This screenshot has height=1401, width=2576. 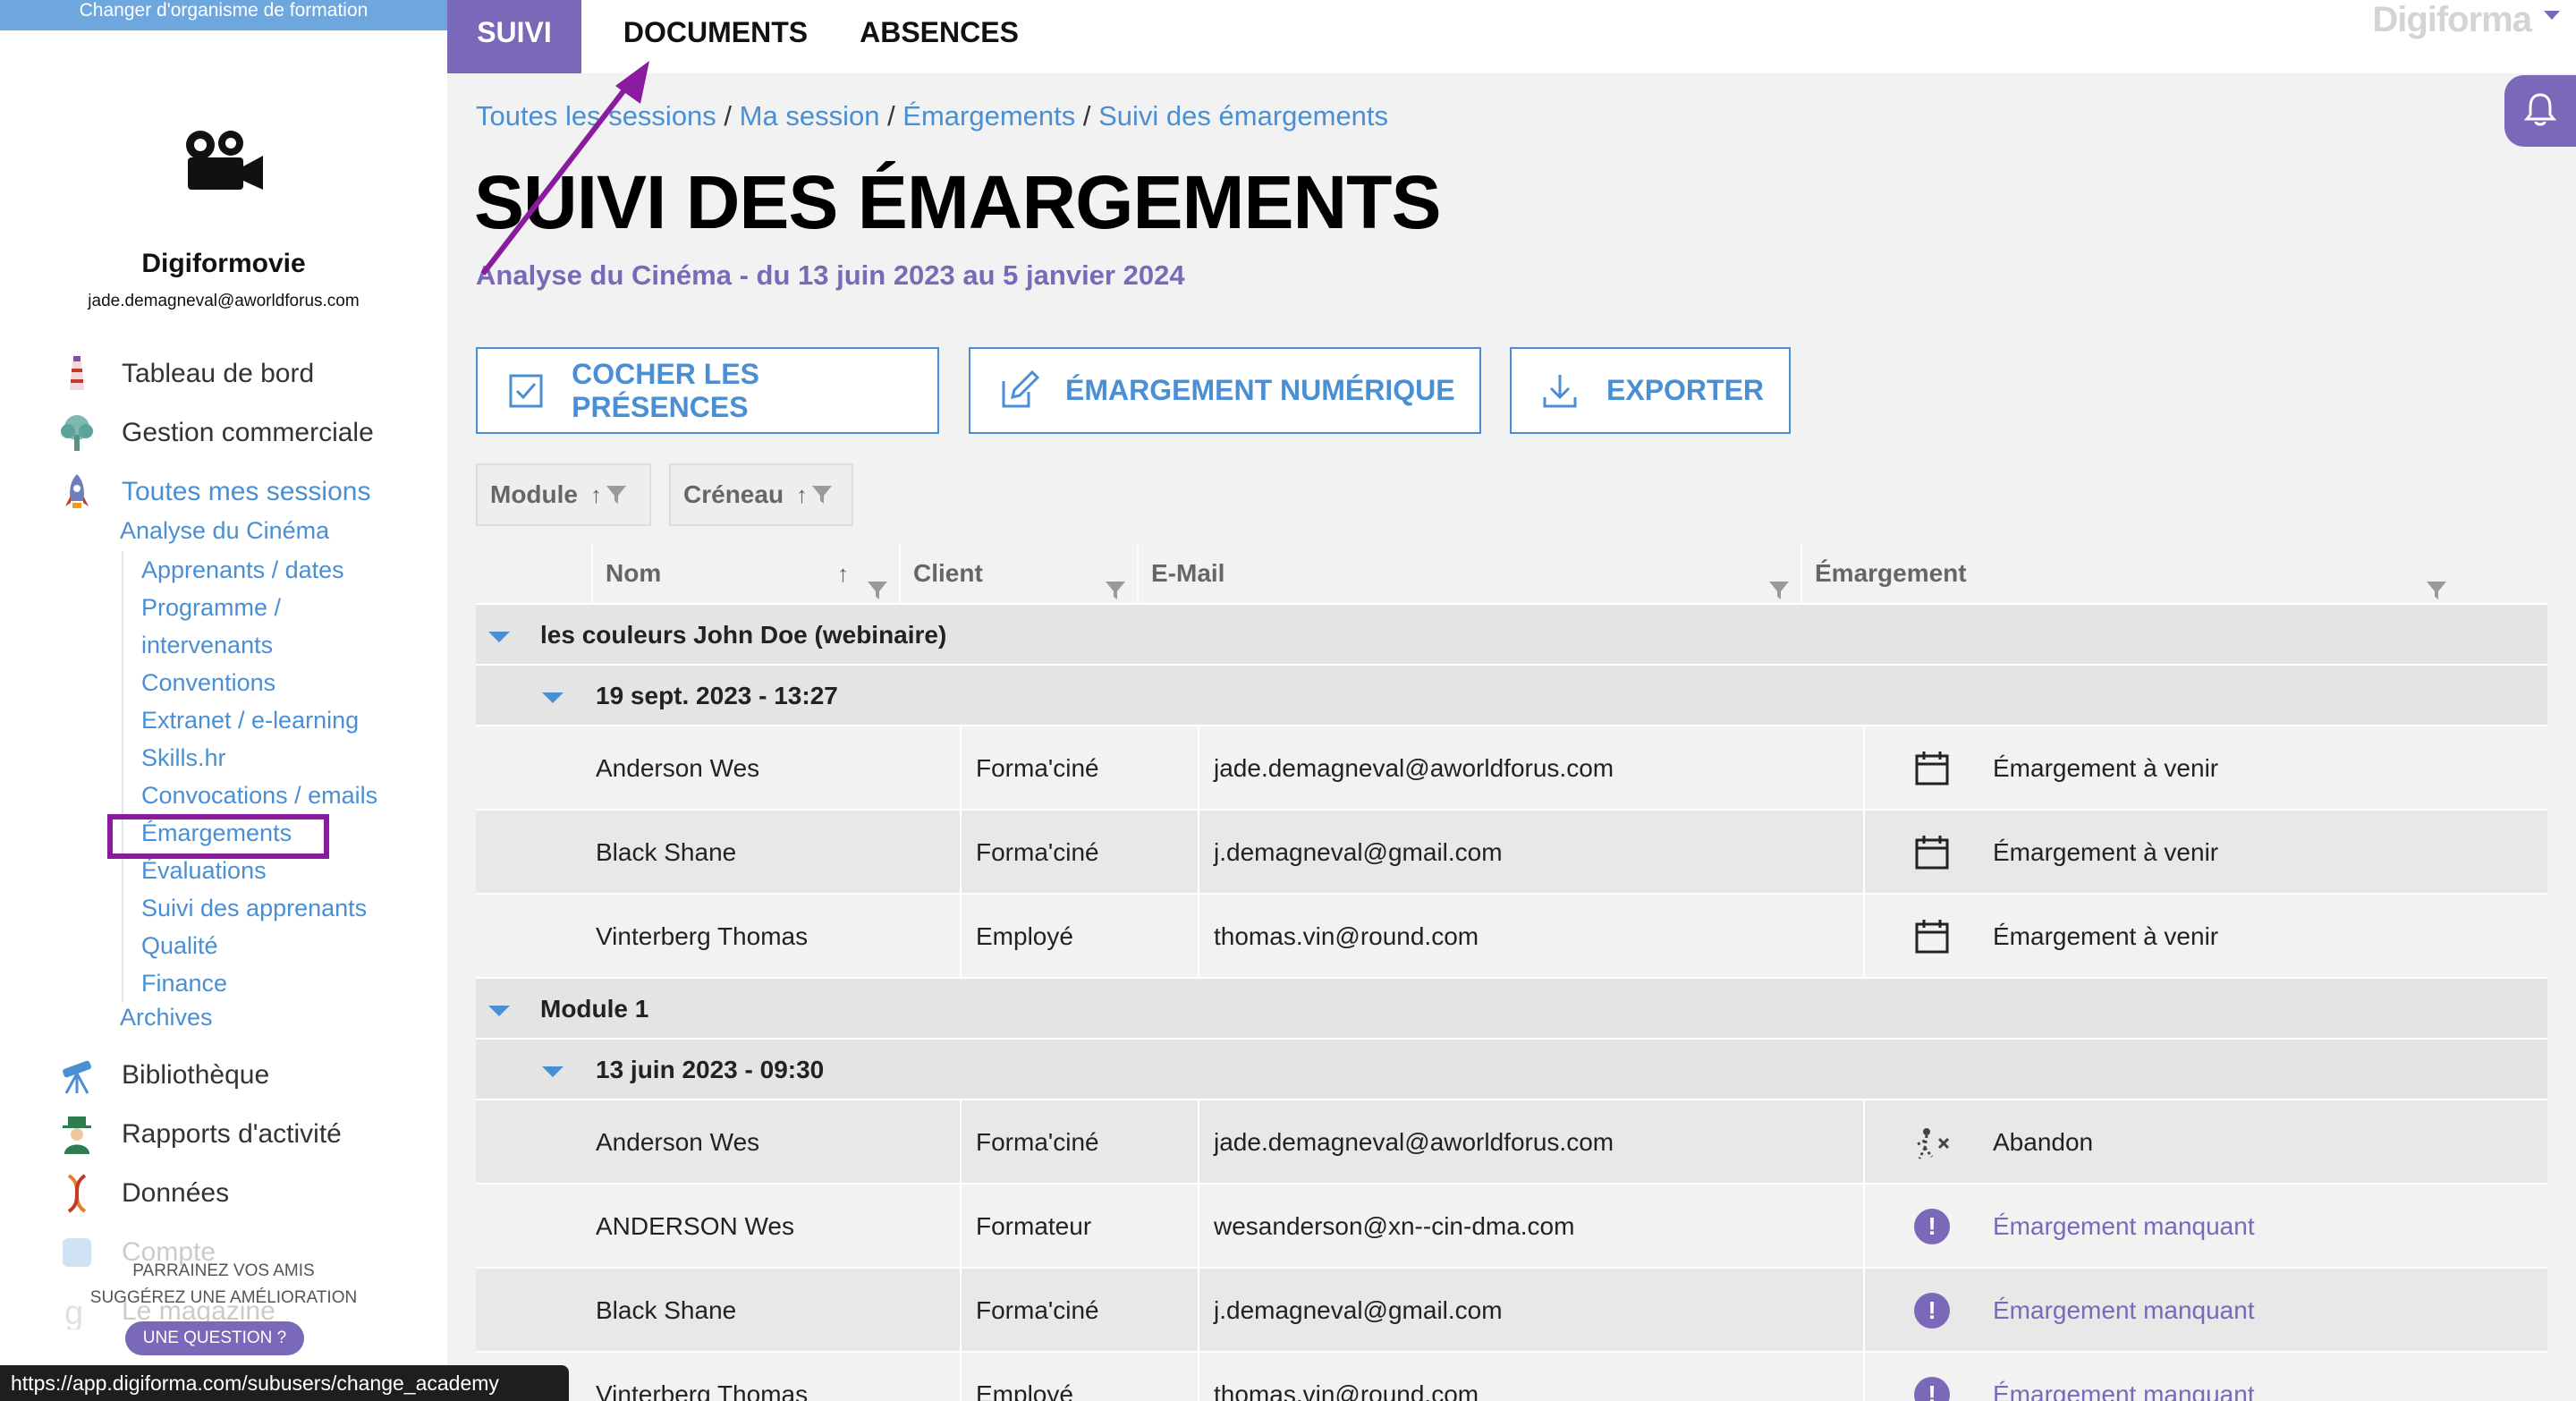 What do you see at coordinates (223, 1298) in the screenshot?
I see `suggest-improvement-link: SUGGÉREZ UNE AMÉLIORATION` at bounding box center [223, 1298].